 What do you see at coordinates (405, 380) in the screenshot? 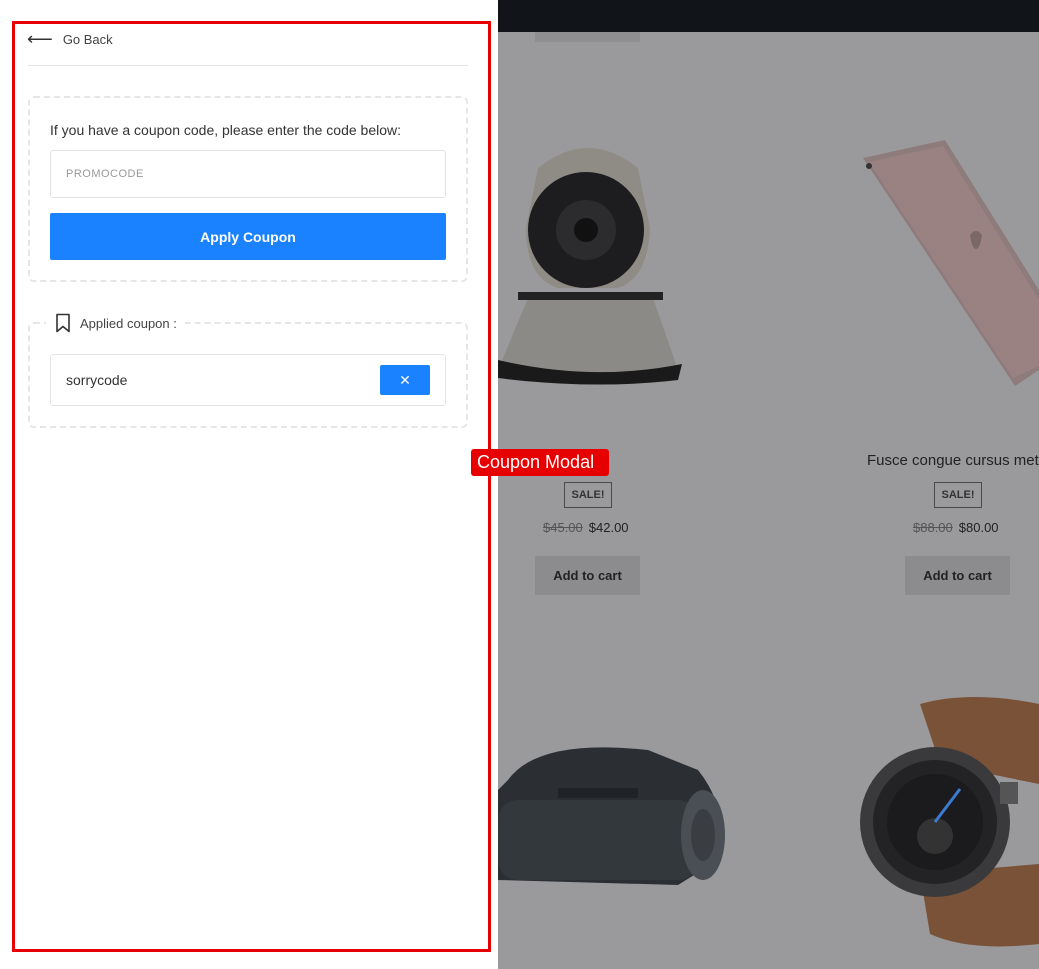
I see `remove-coupon-button: ✕` at bounding box center [405, 380].